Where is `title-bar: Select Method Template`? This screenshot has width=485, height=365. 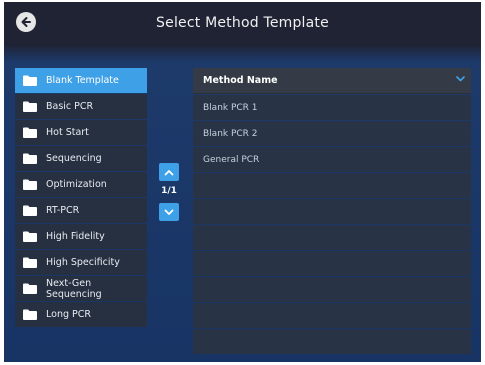 title-bar: Select Method Template is located at coordinates (242, 23).